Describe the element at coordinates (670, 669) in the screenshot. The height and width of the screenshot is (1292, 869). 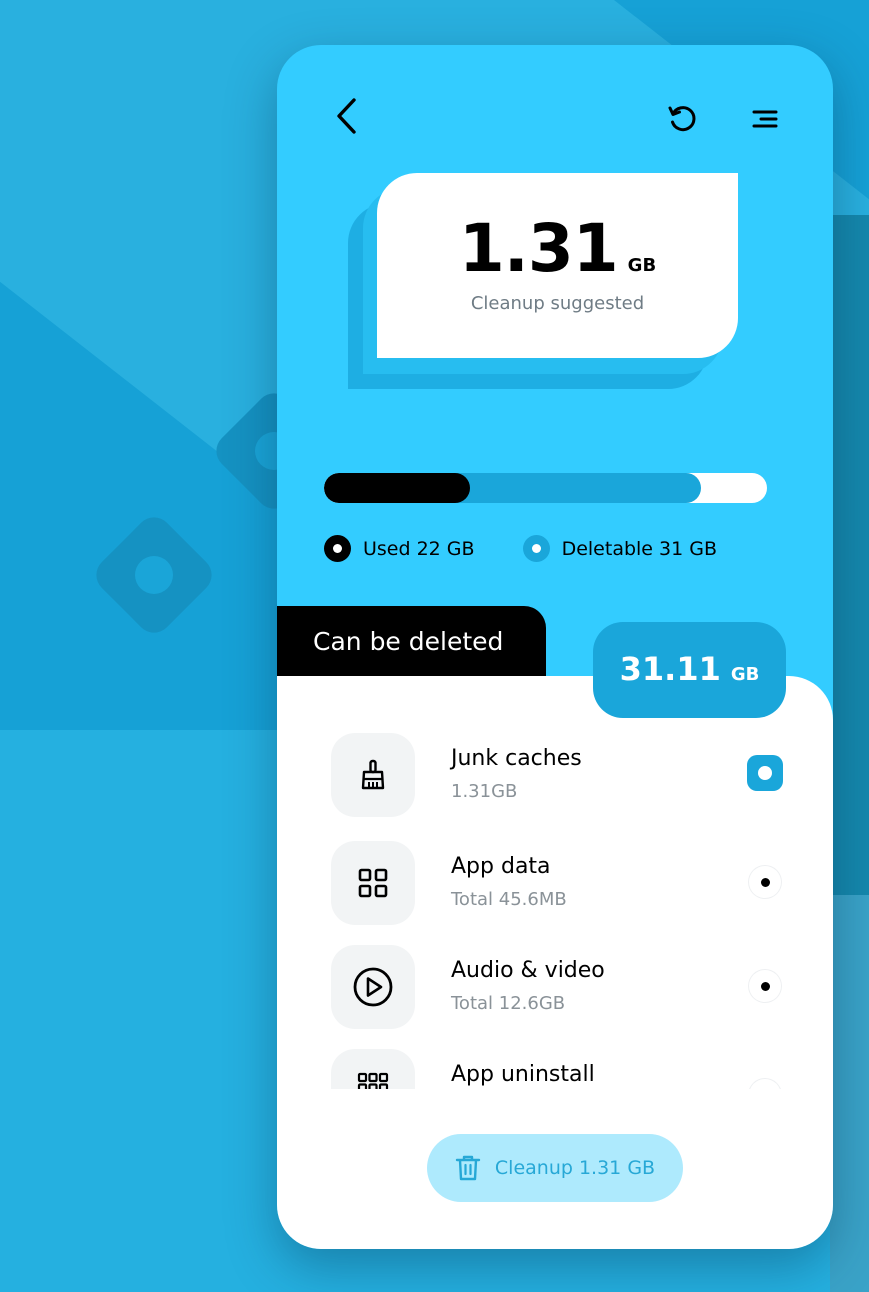
I see `total-value: 31.11` at that location.